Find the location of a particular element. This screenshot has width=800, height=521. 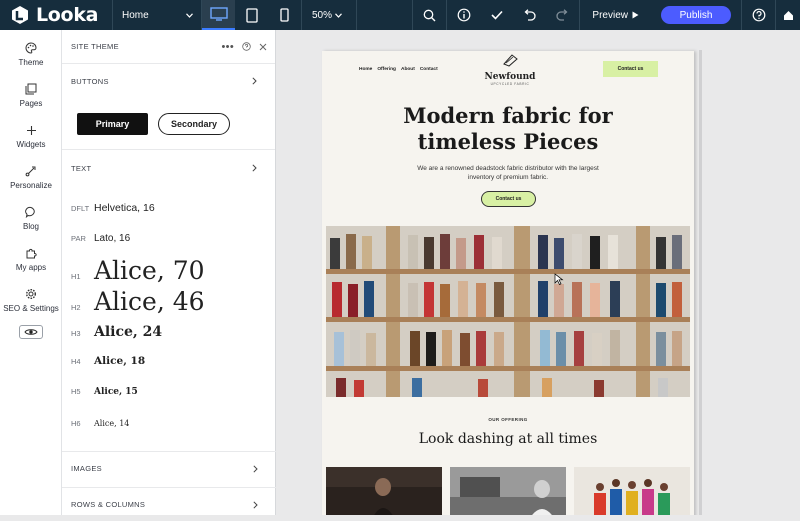

sidebar-item-label: Blog is located at coordinates (30, 226).